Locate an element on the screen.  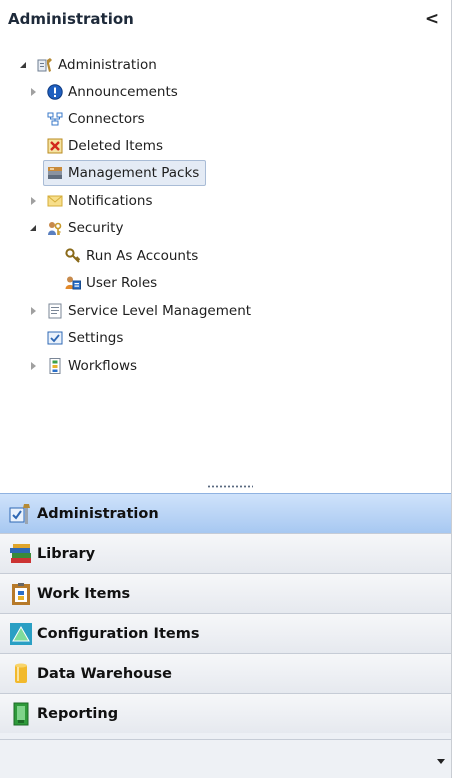
tree-label: Deleted Items is located at coordinates (115, 146).